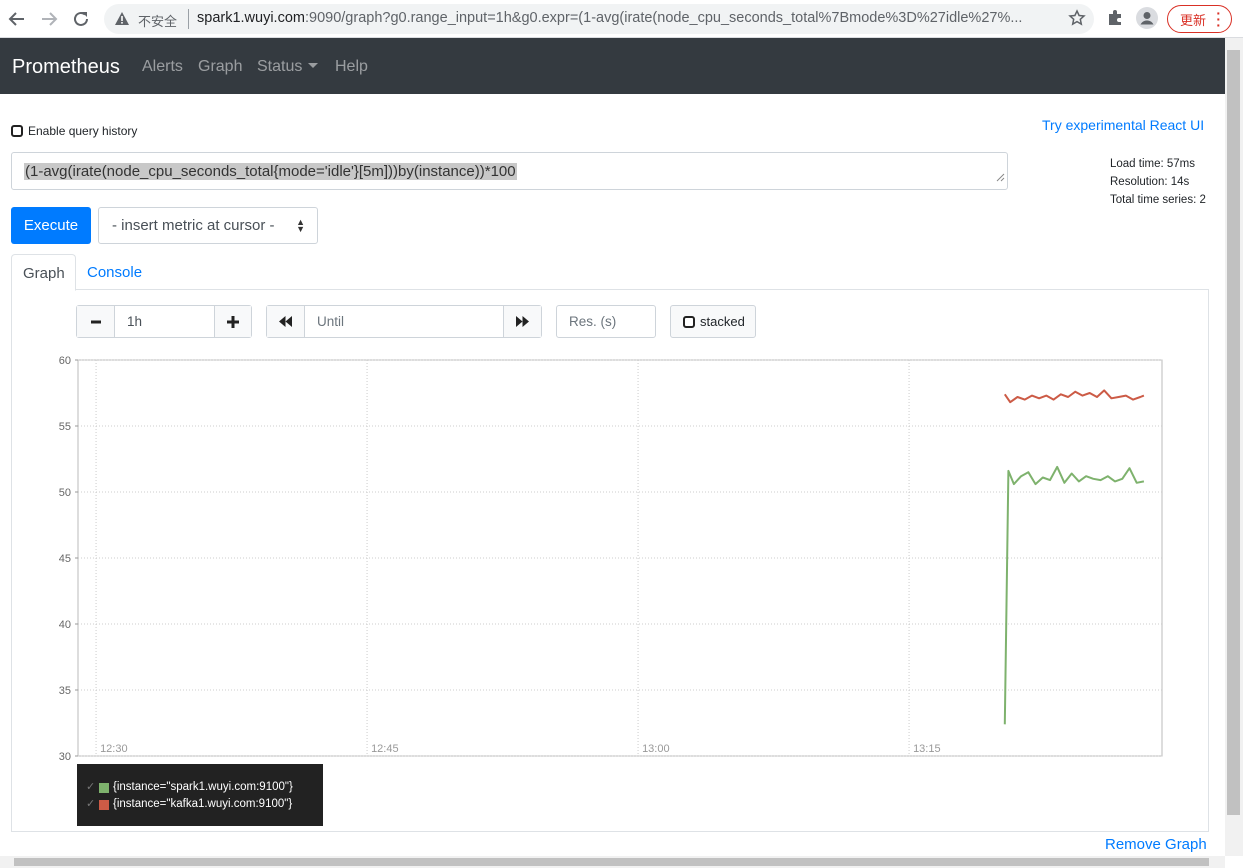 Image resolution: width=1243 pixels, height=868 pixels. I want to click on tab-graph: Graph, so click(43, 272).